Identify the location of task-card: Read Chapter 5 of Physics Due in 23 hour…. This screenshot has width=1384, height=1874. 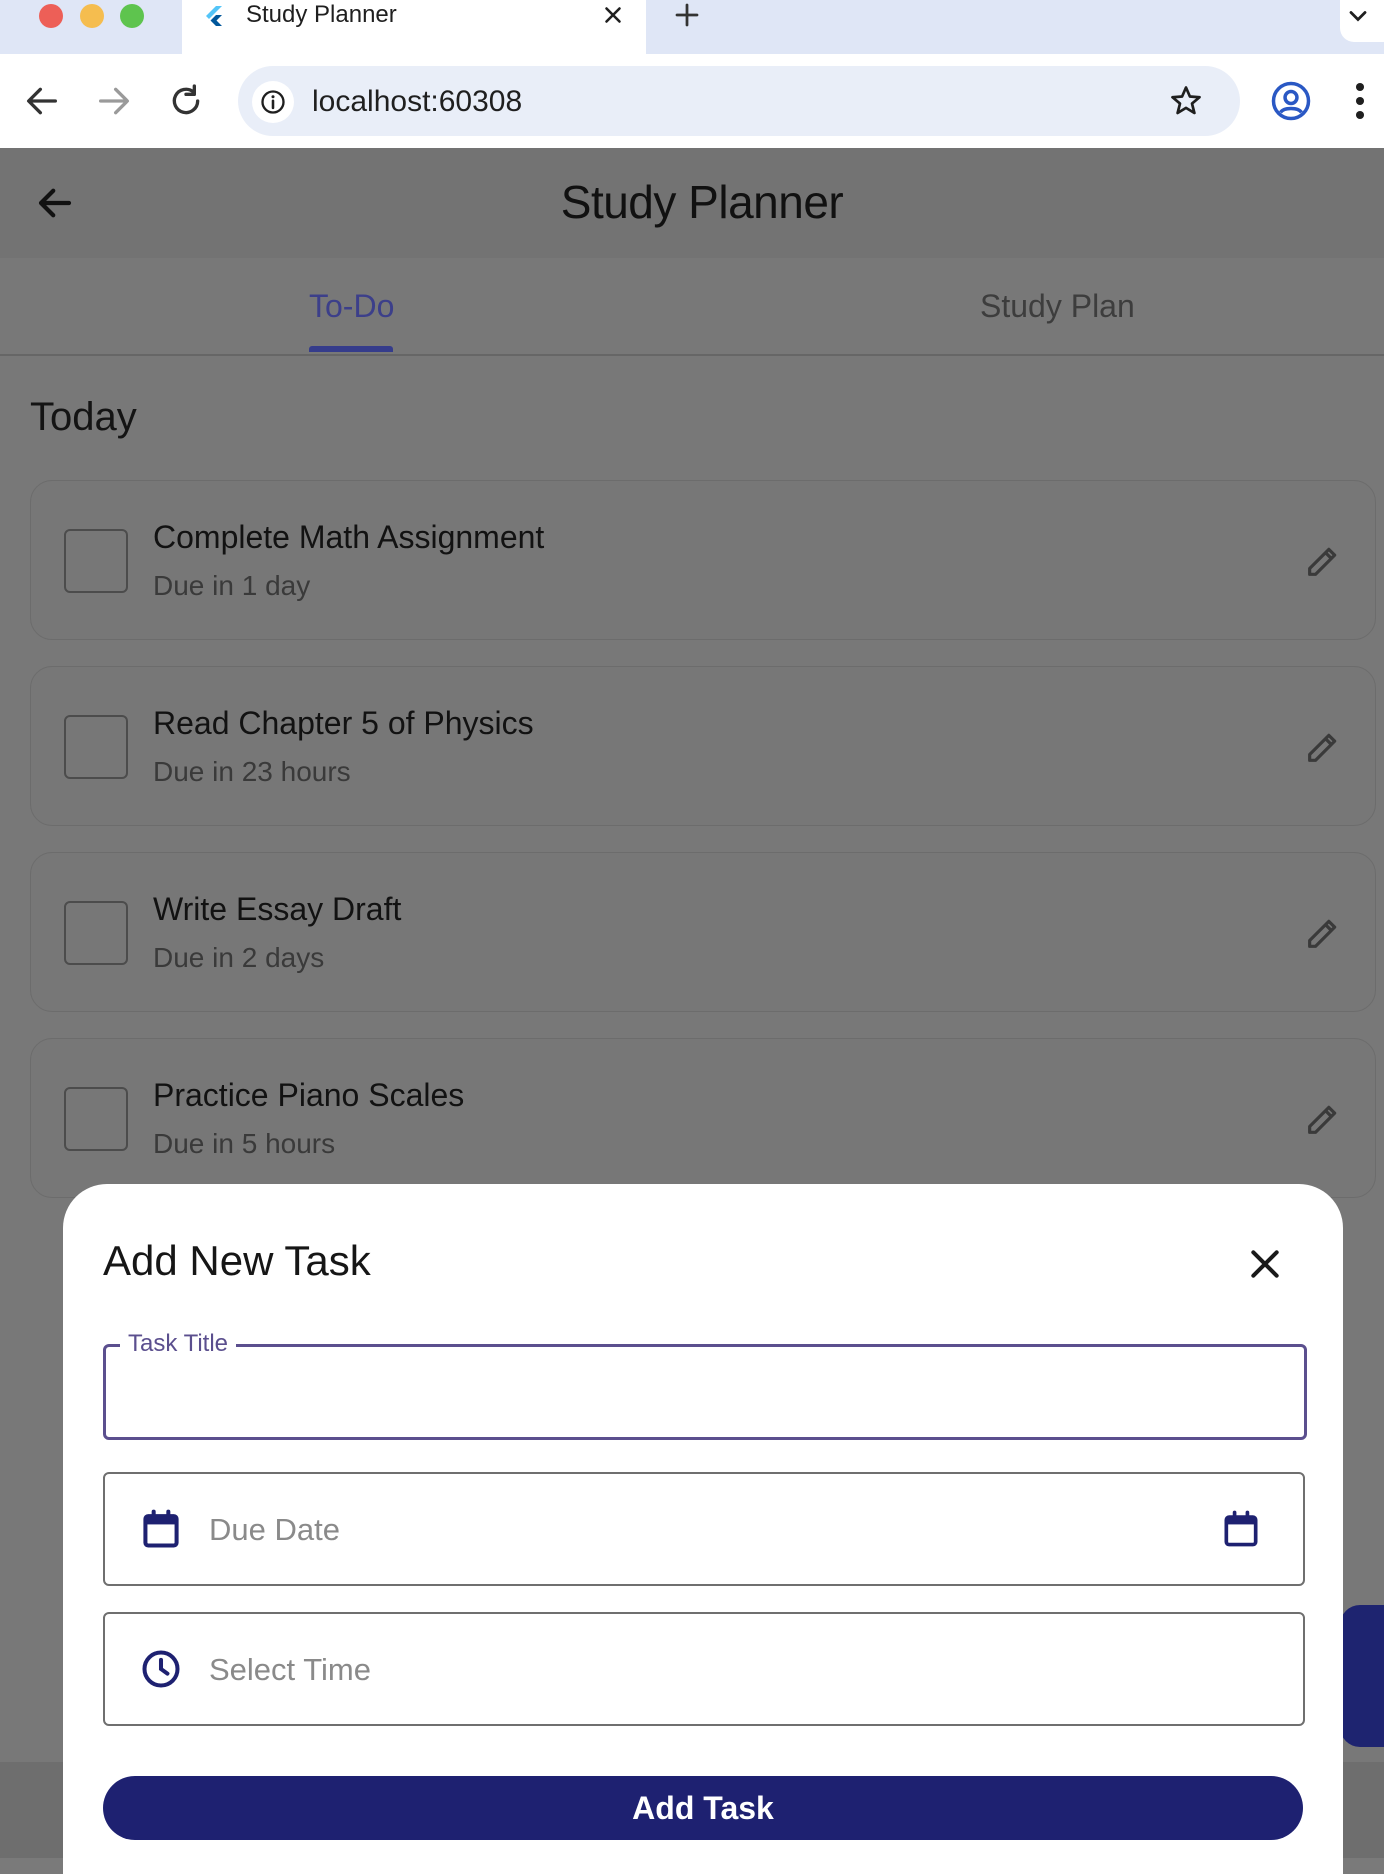
(703, 746).